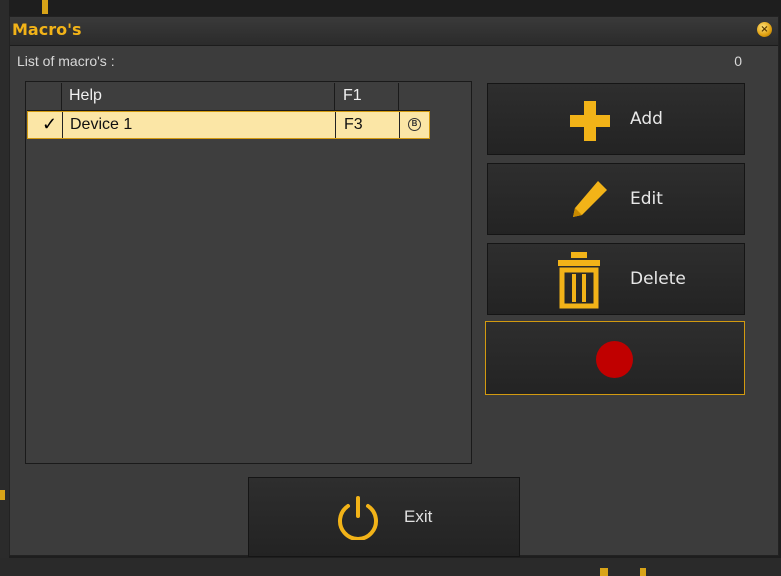 The height and width of the screenshot is (576, 781). Describe the element at coordinates (658, 279) in the screenshot. I see `delete-button-label: Delete` at that location.